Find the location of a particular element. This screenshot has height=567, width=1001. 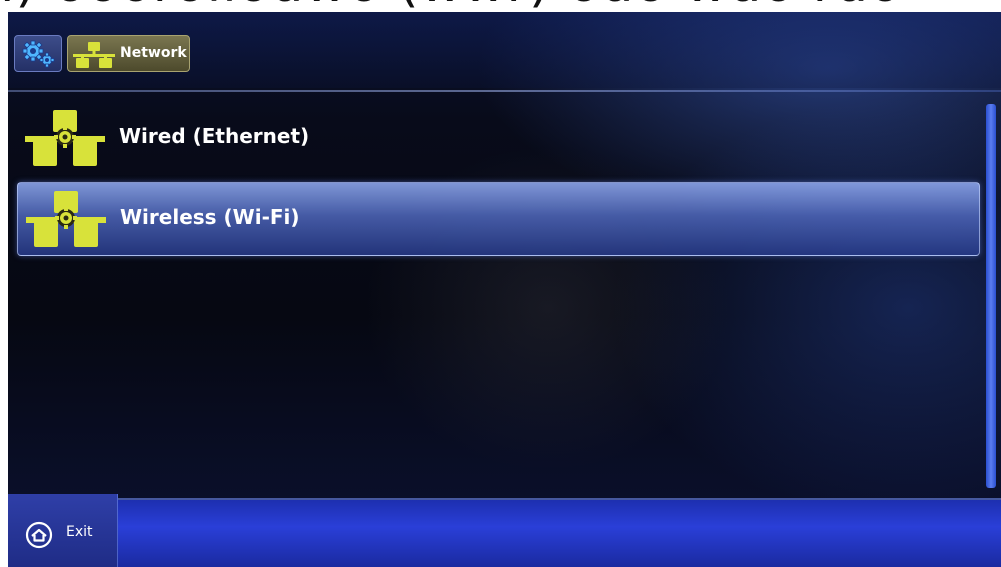

header-divider is located at coordinates (504, 91).